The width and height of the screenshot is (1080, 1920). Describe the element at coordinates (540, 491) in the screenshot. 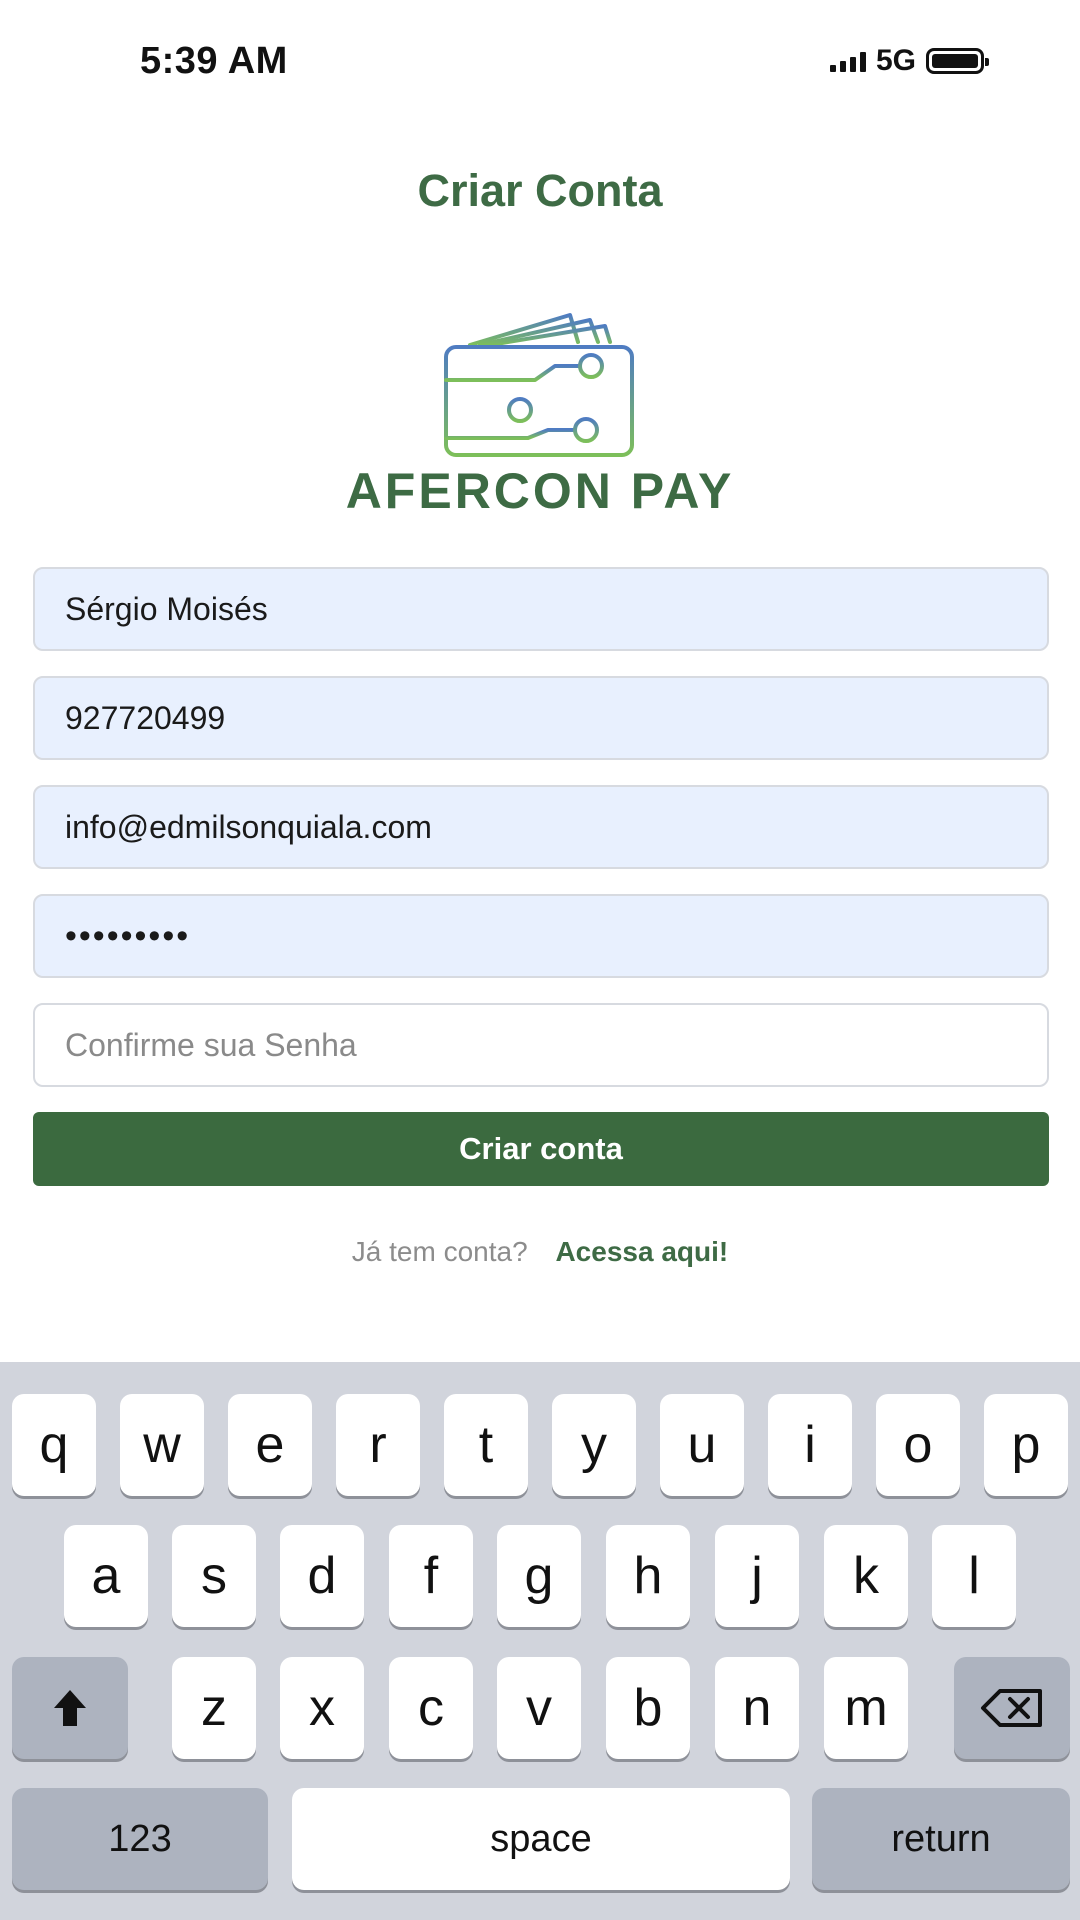

I see `brand-name: AFERCON PAY` at that location.